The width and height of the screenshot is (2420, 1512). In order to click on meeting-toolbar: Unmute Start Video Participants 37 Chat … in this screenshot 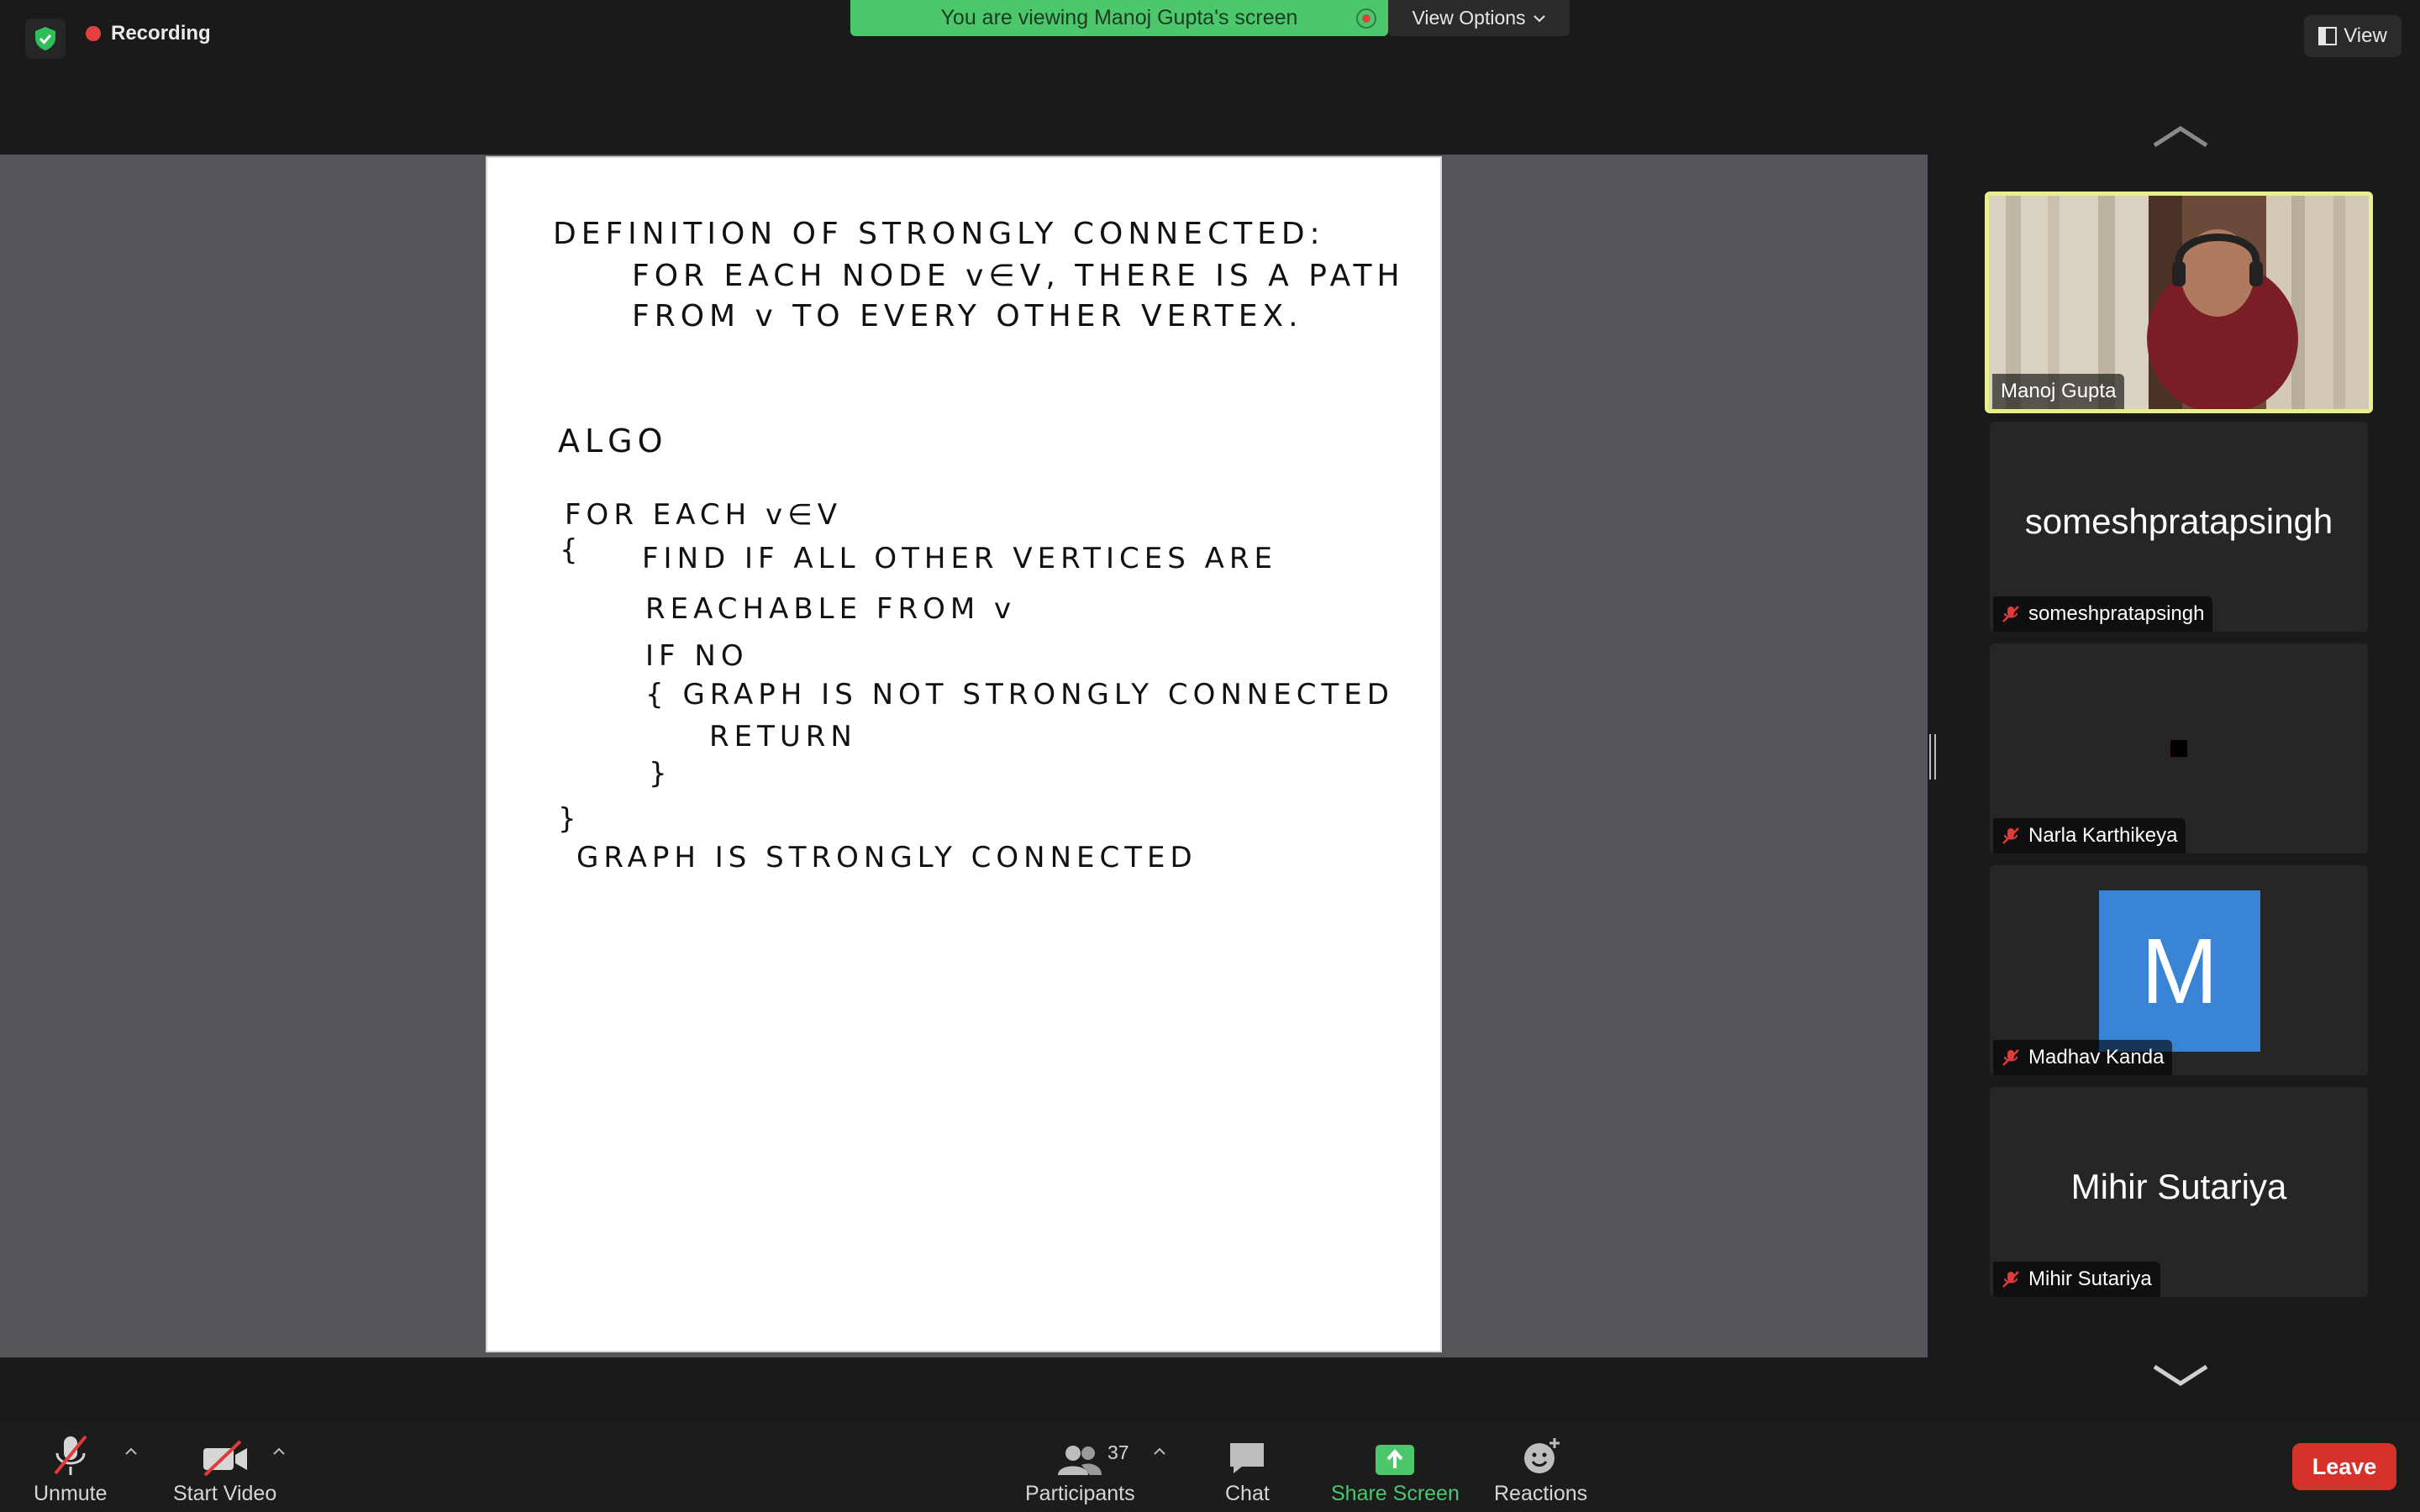, I will do `click(1210, 1466)`.